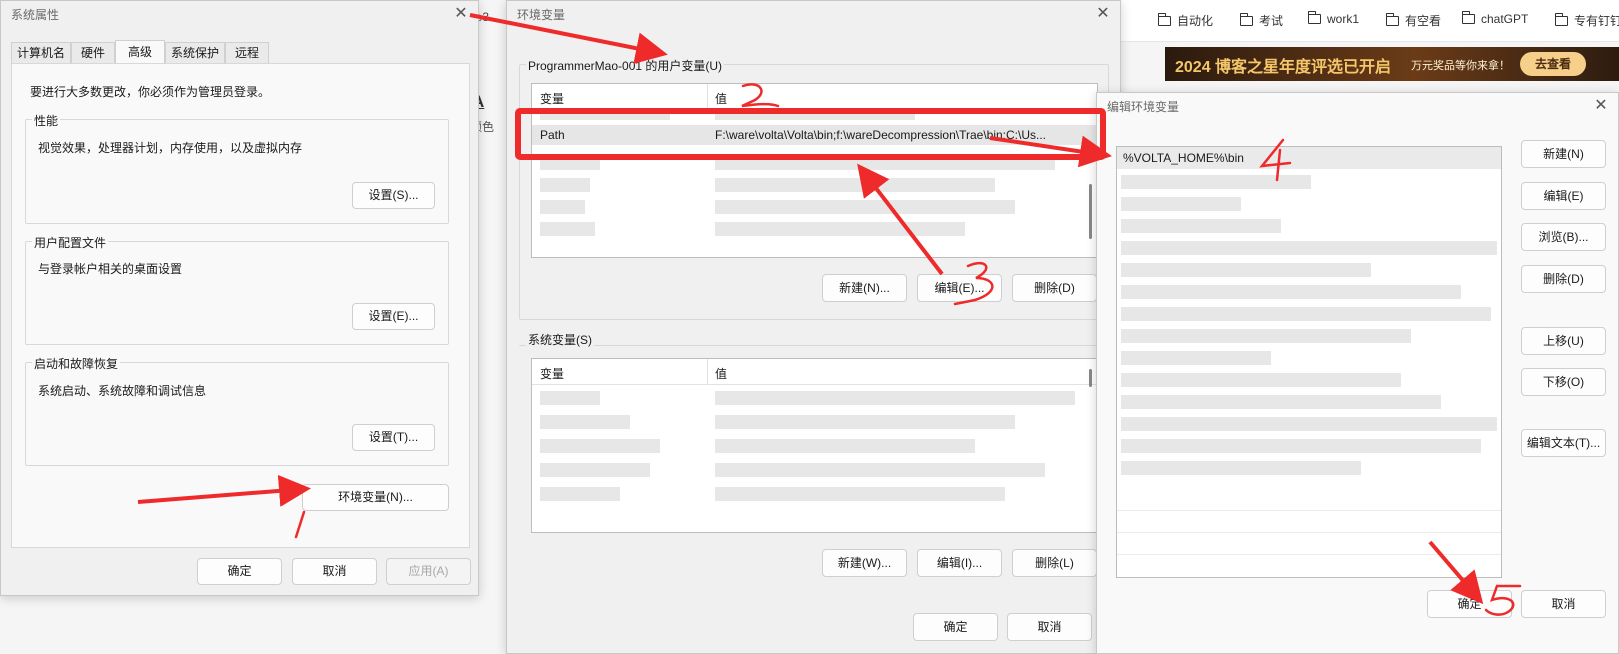  I want to click on new-entry-button: 新建(N), so click(1563, 154).